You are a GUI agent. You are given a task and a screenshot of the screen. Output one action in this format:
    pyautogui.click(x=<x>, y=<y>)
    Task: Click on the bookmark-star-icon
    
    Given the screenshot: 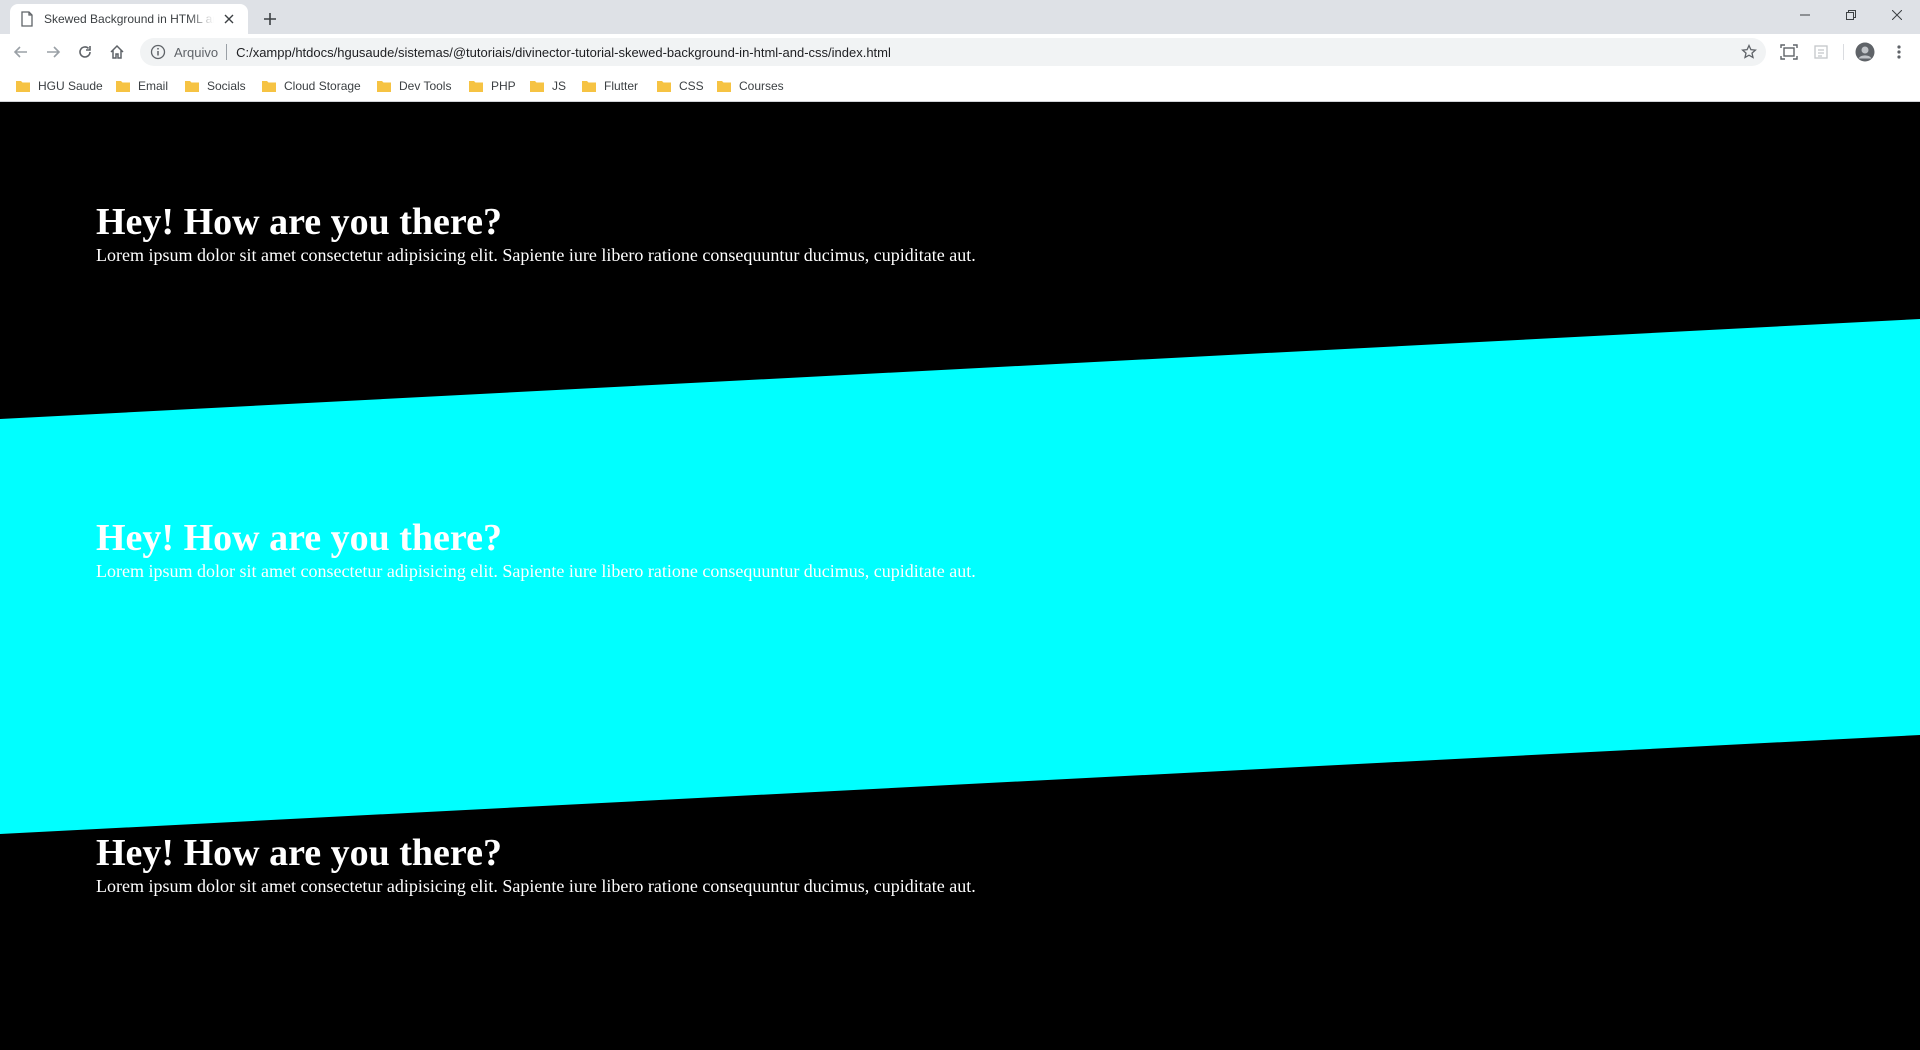 What is the action you would take?
    pyautogui.click(x=1749, y=52)
    